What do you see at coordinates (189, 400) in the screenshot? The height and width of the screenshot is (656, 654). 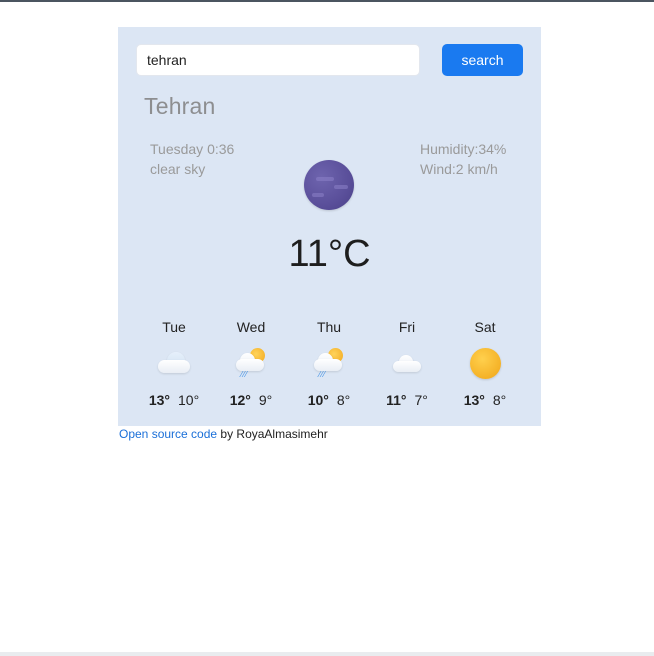 I see `forecast-min: 10°` at bounding box center [189, 400].